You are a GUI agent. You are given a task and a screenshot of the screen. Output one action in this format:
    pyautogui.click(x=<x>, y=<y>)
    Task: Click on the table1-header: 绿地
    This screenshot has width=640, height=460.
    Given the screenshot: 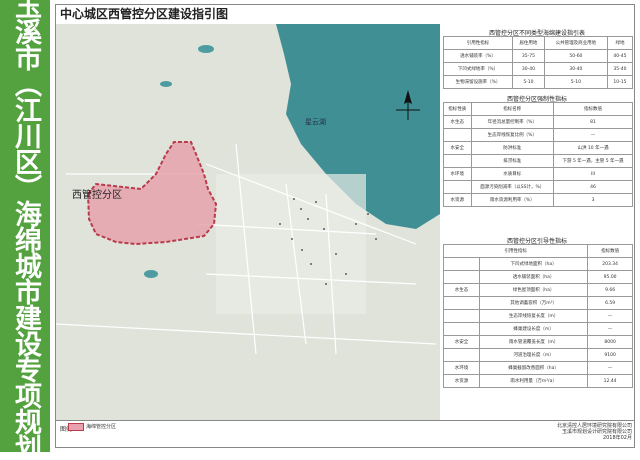 What is the action you would take?
    pyautogui.click(x=620, y=43)
    